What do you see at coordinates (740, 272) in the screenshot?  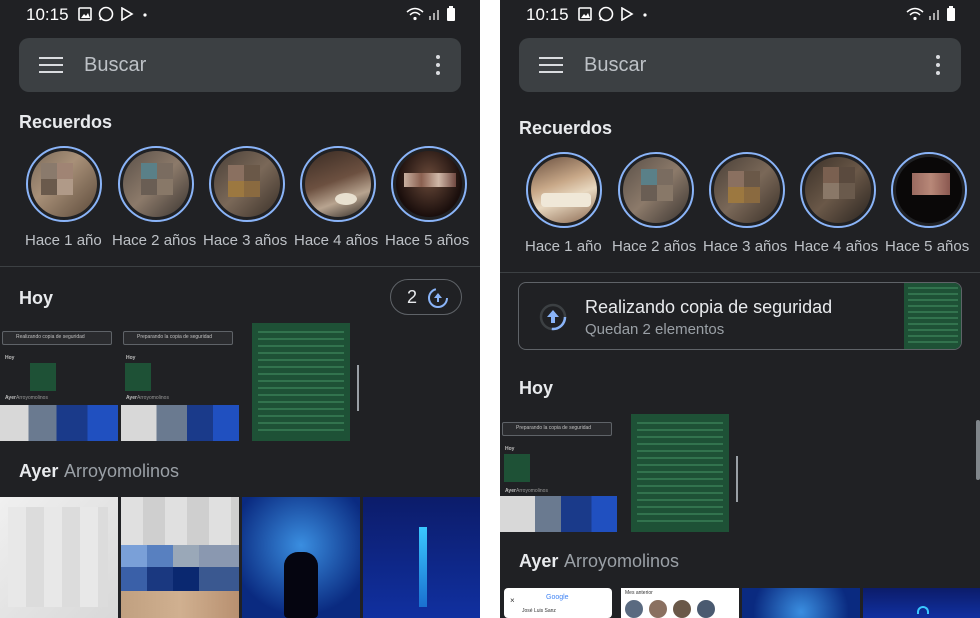 I see `divider-right` at bounding box center [740, 272].